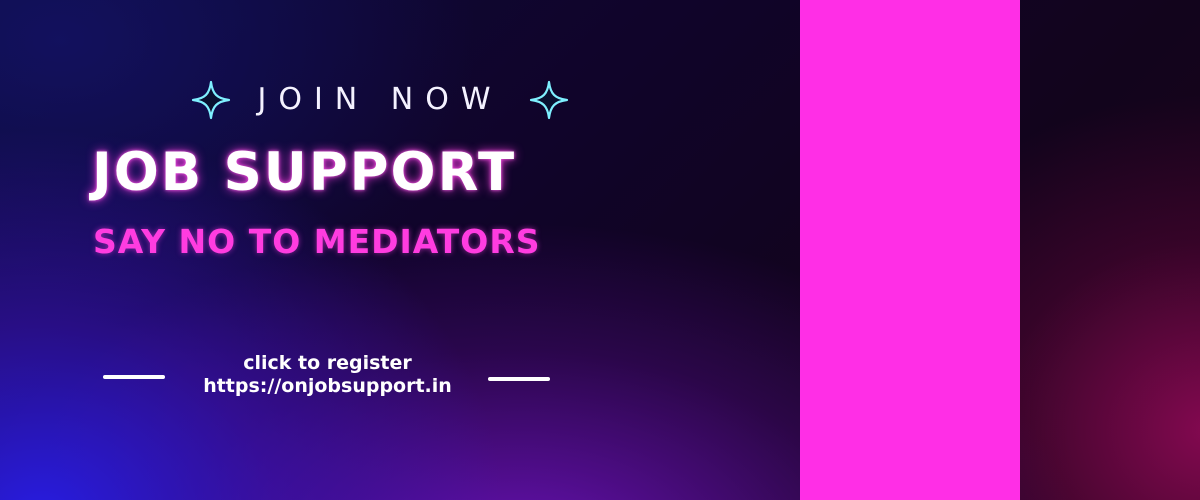 The width and height of the screenshot is (1200, 500). I want to click on cta-divider-right, so click(519, 379).